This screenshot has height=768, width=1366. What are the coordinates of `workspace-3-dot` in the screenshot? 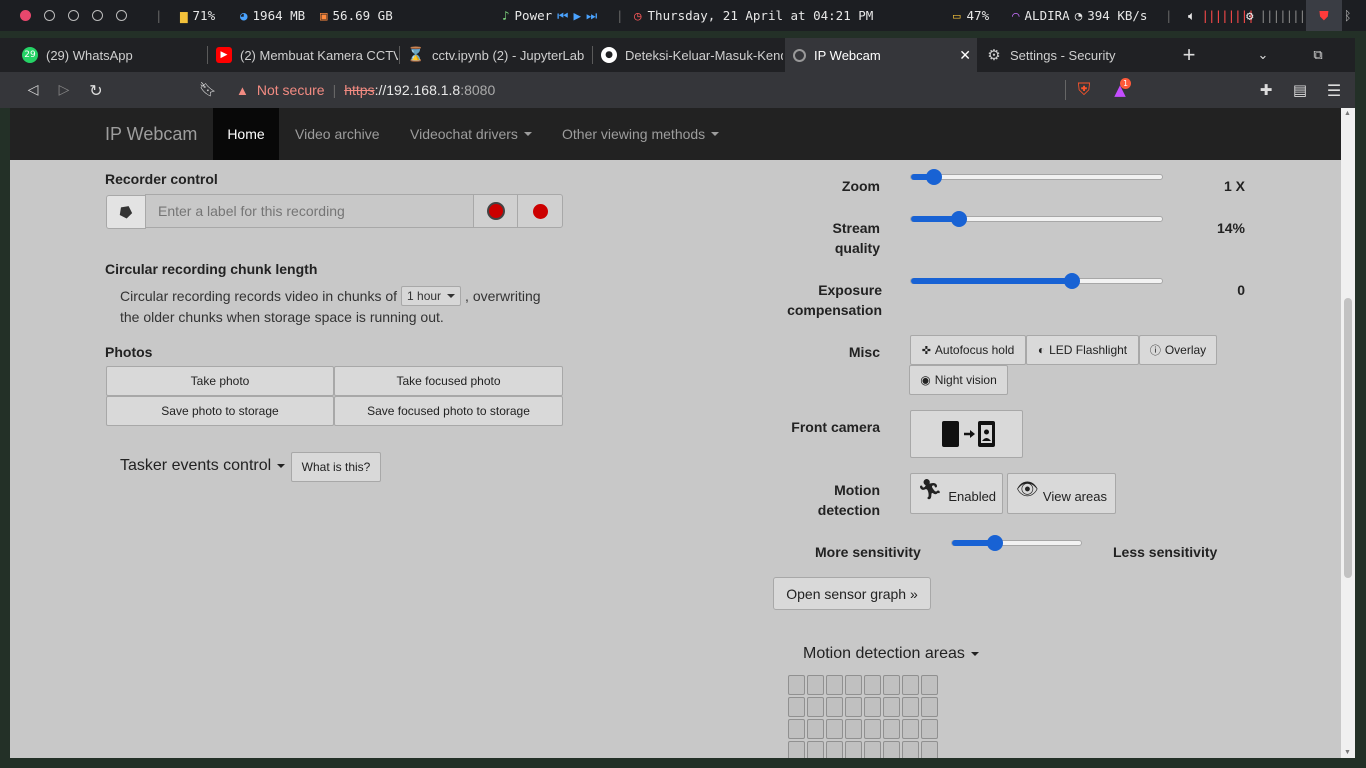 It's located at (73, 15).